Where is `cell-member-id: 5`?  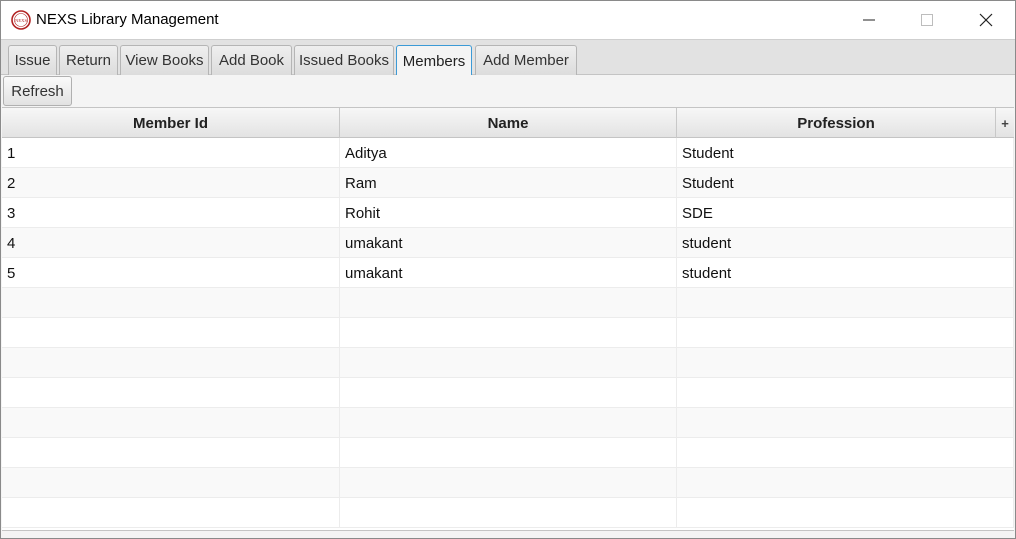 cell-member-id: 5 is located at coordinates (171, 273).